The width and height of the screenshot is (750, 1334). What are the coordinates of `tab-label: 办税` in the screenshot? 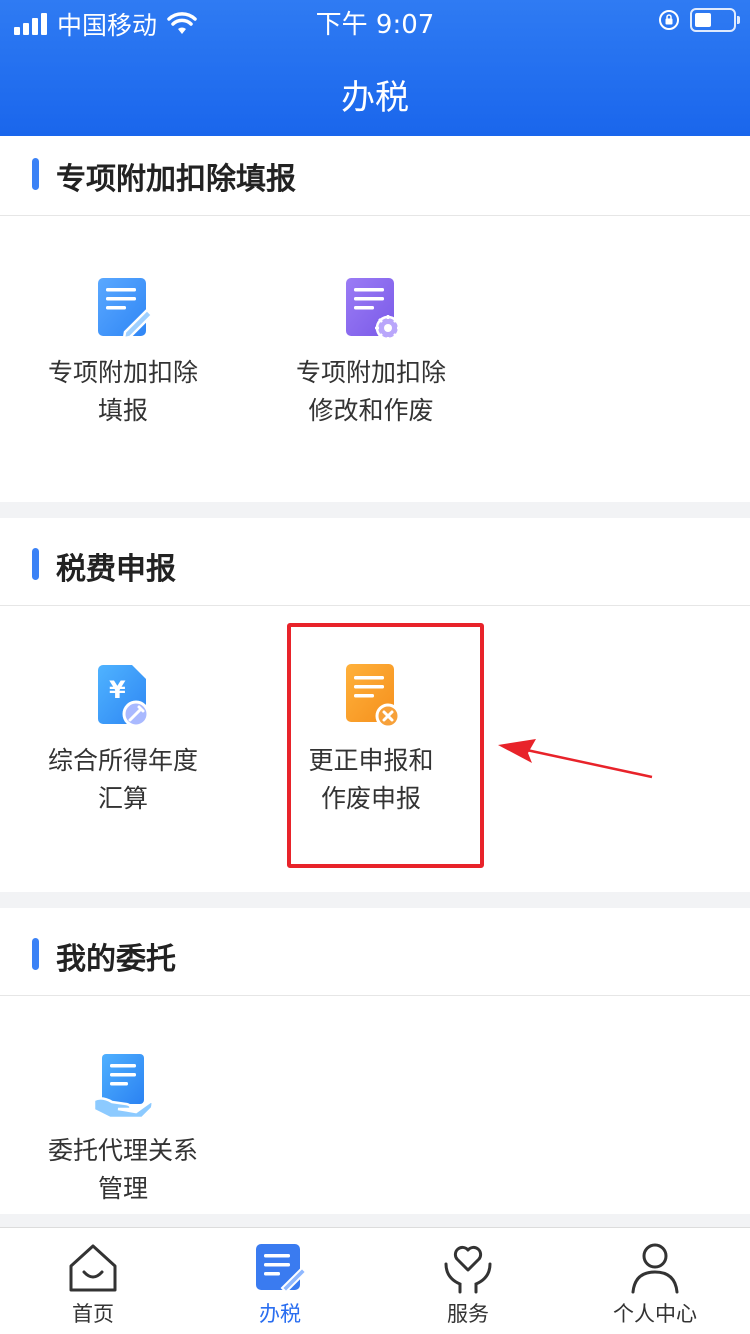 It's located at (280, 1314).